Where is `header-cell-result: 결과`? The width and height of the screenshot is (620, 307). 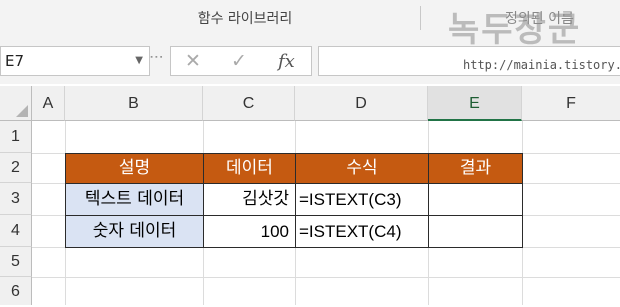
header-cell-result: 결과 is located at coordinates (475, 168).